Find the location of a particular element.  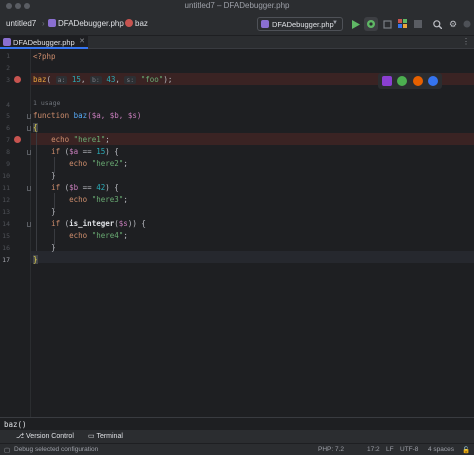

line-separator-widget: LF is located at coordinates (390, 449).